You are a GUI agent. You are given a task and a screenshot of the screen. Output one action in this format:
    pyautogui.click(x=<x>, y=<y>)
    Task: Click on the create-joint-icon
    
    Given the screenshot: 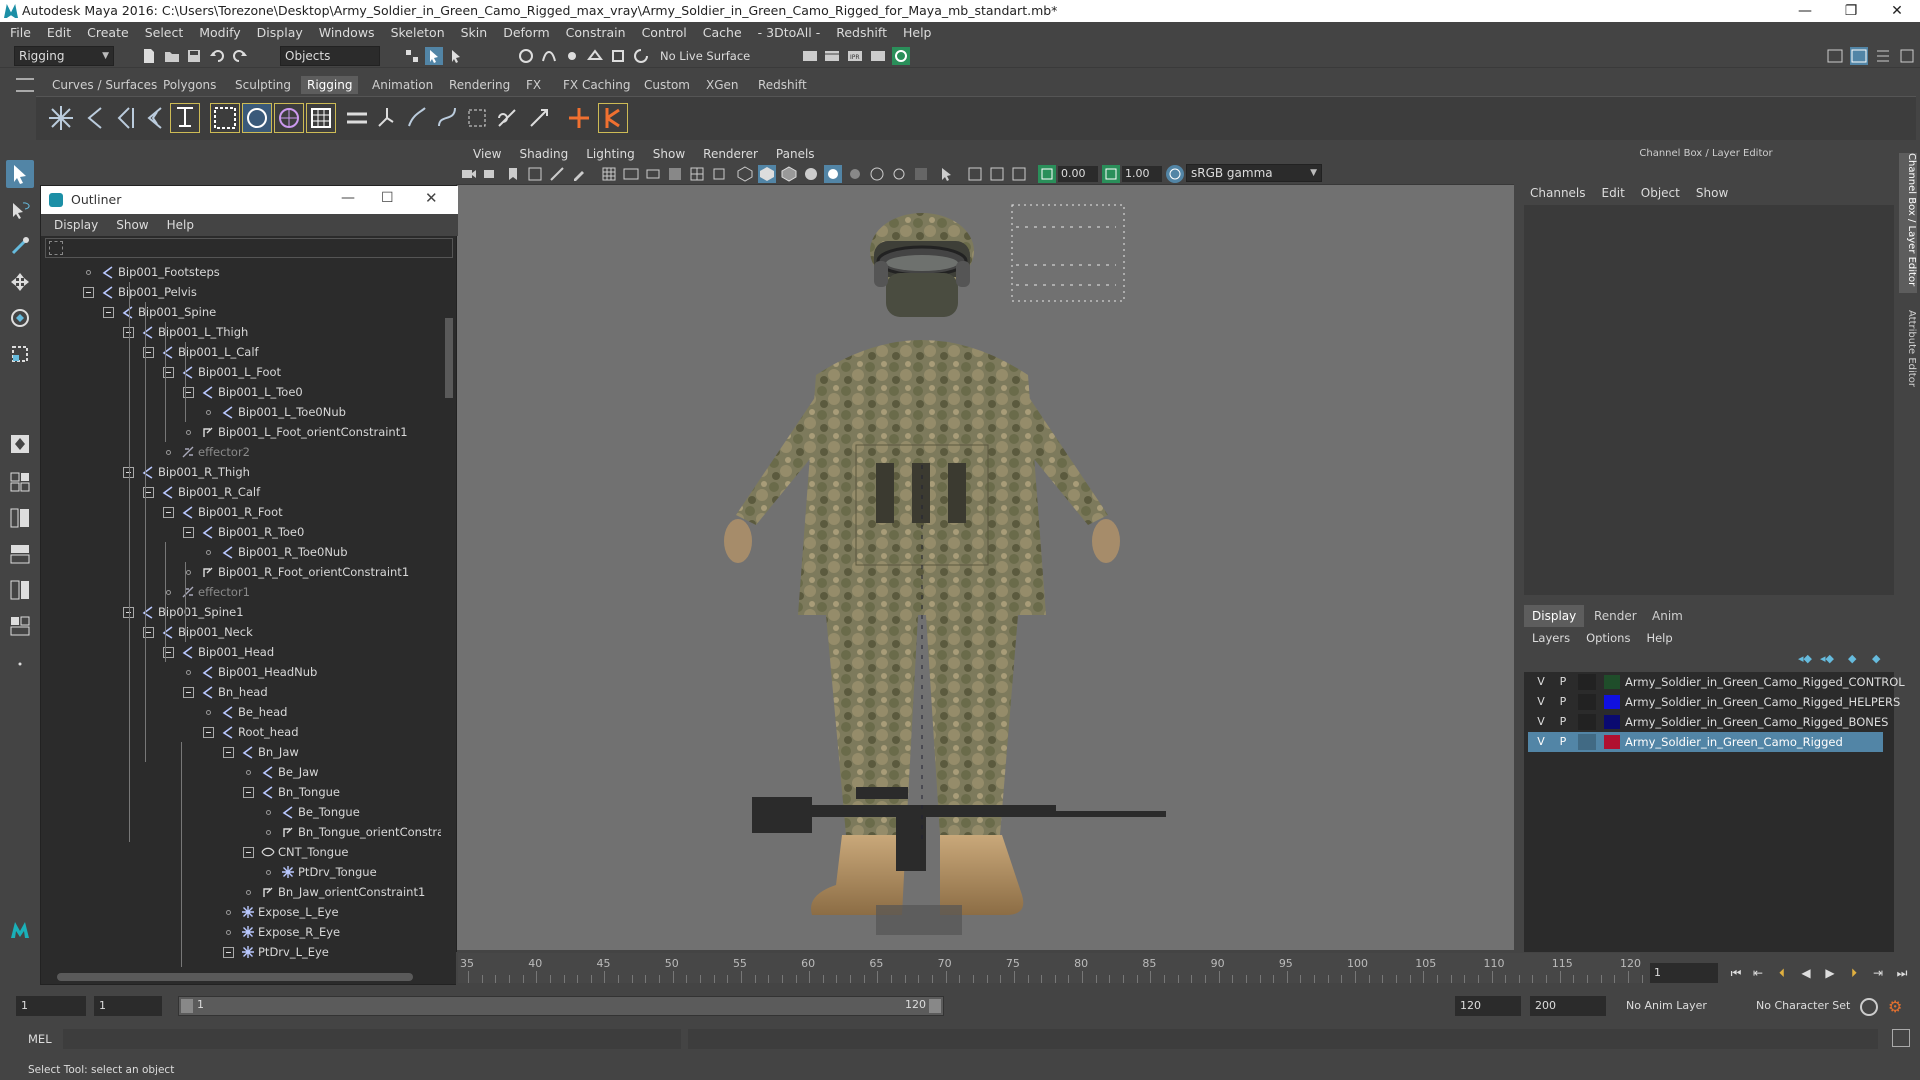 What is the action you would take?
    pyautogui.click(x=61, y=118)
    